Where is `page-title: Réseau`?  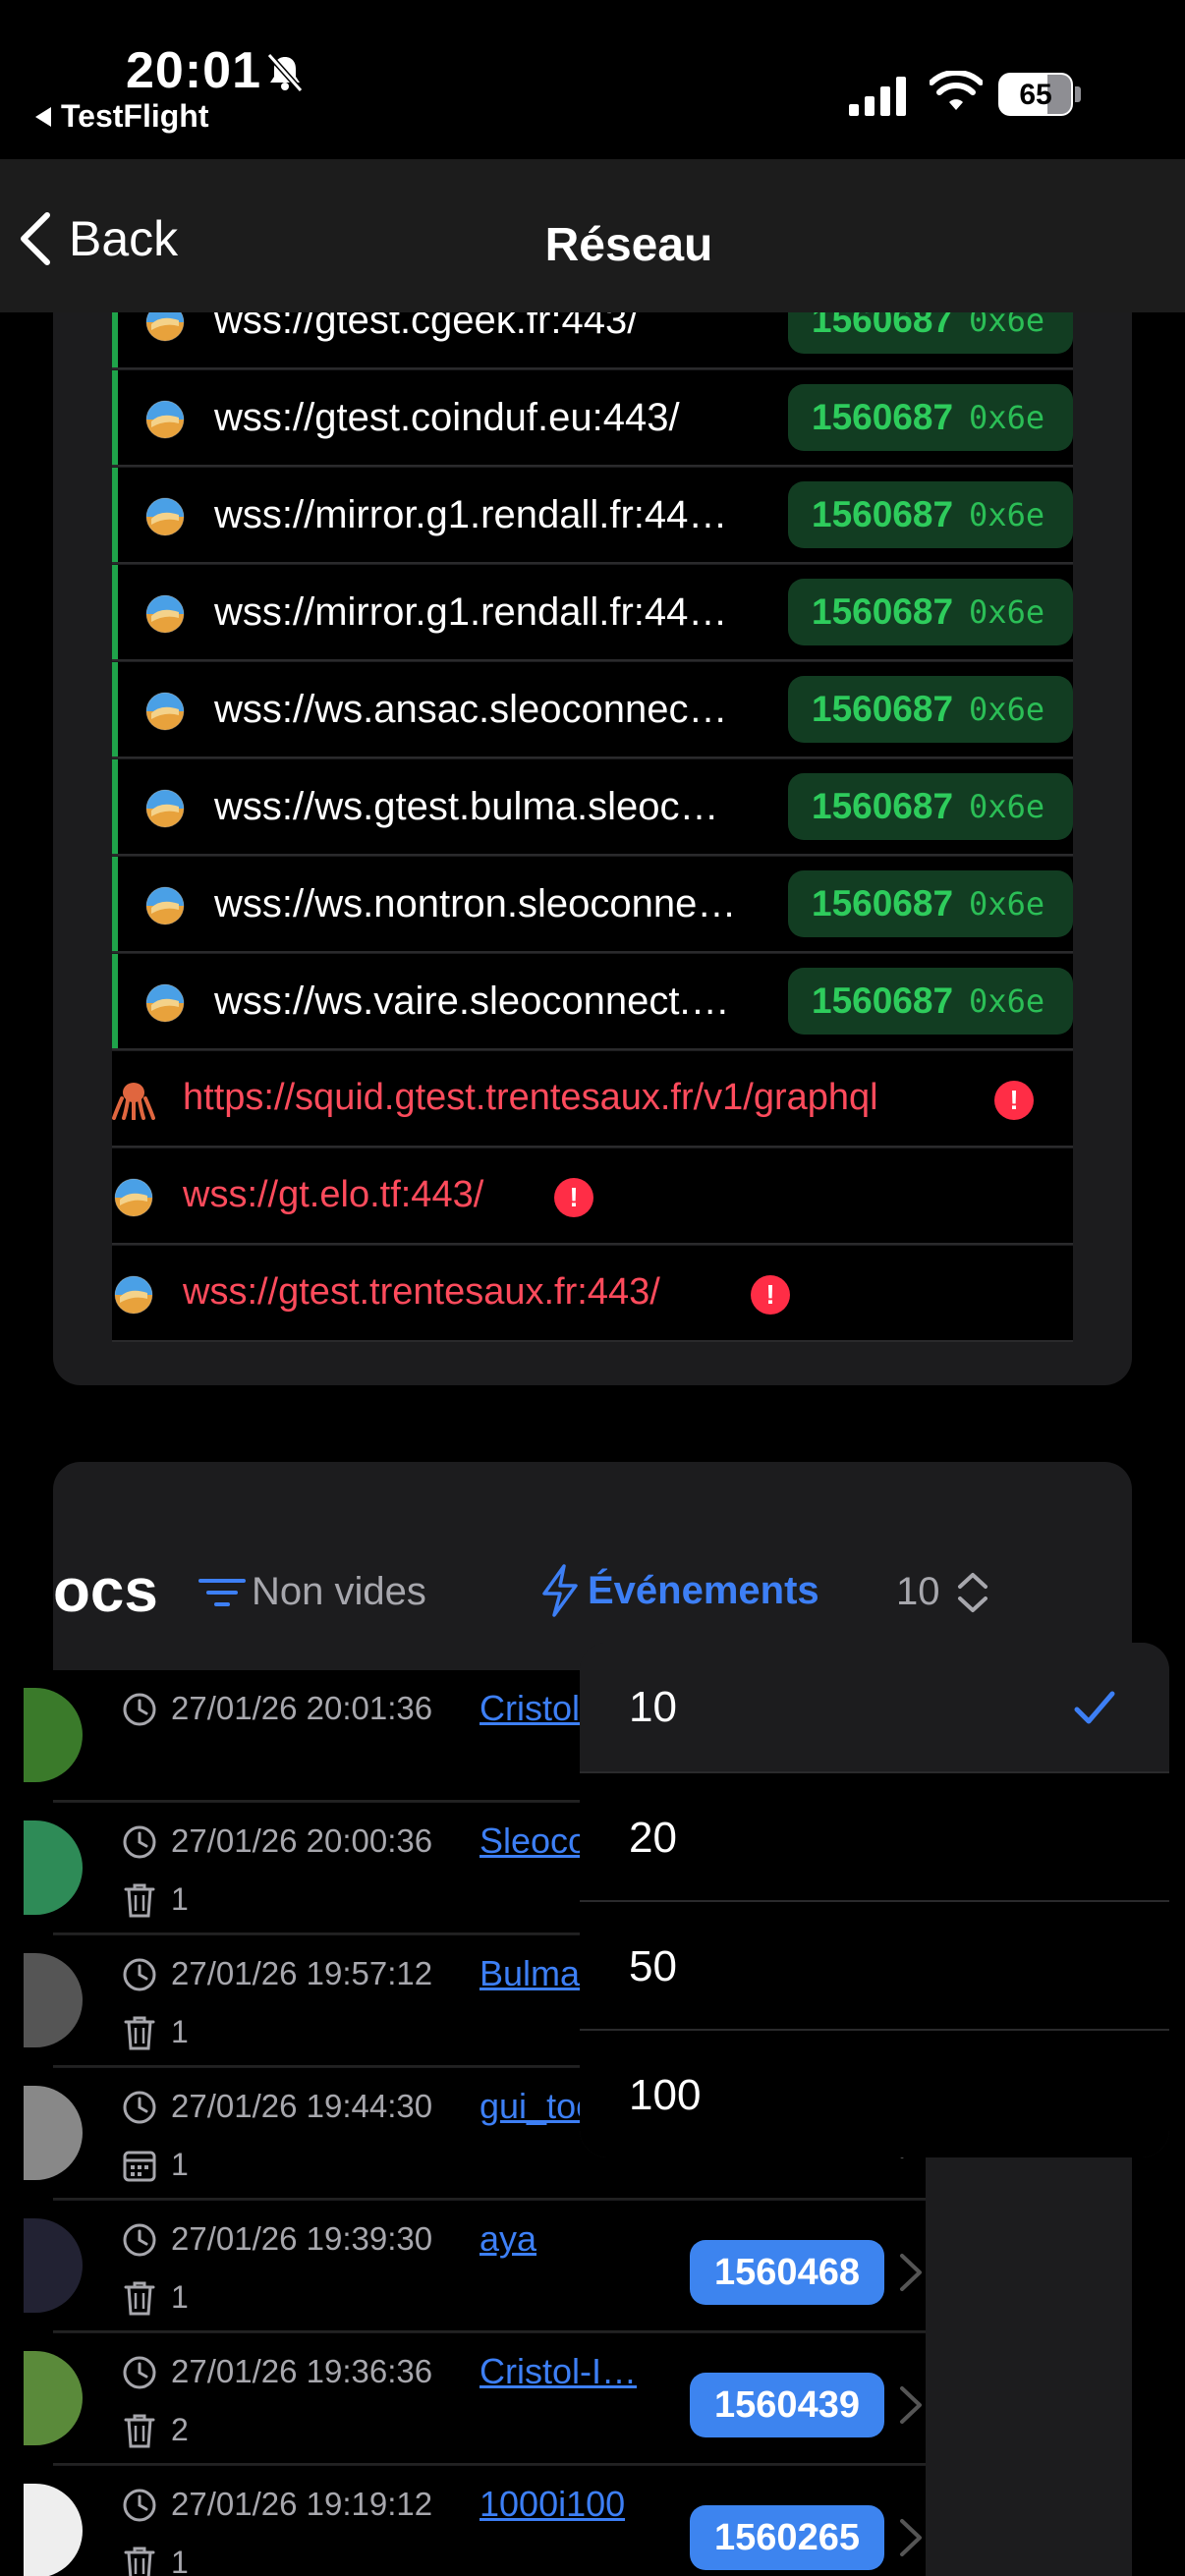 page-title: Réseau is located at coordinates (629, 245).